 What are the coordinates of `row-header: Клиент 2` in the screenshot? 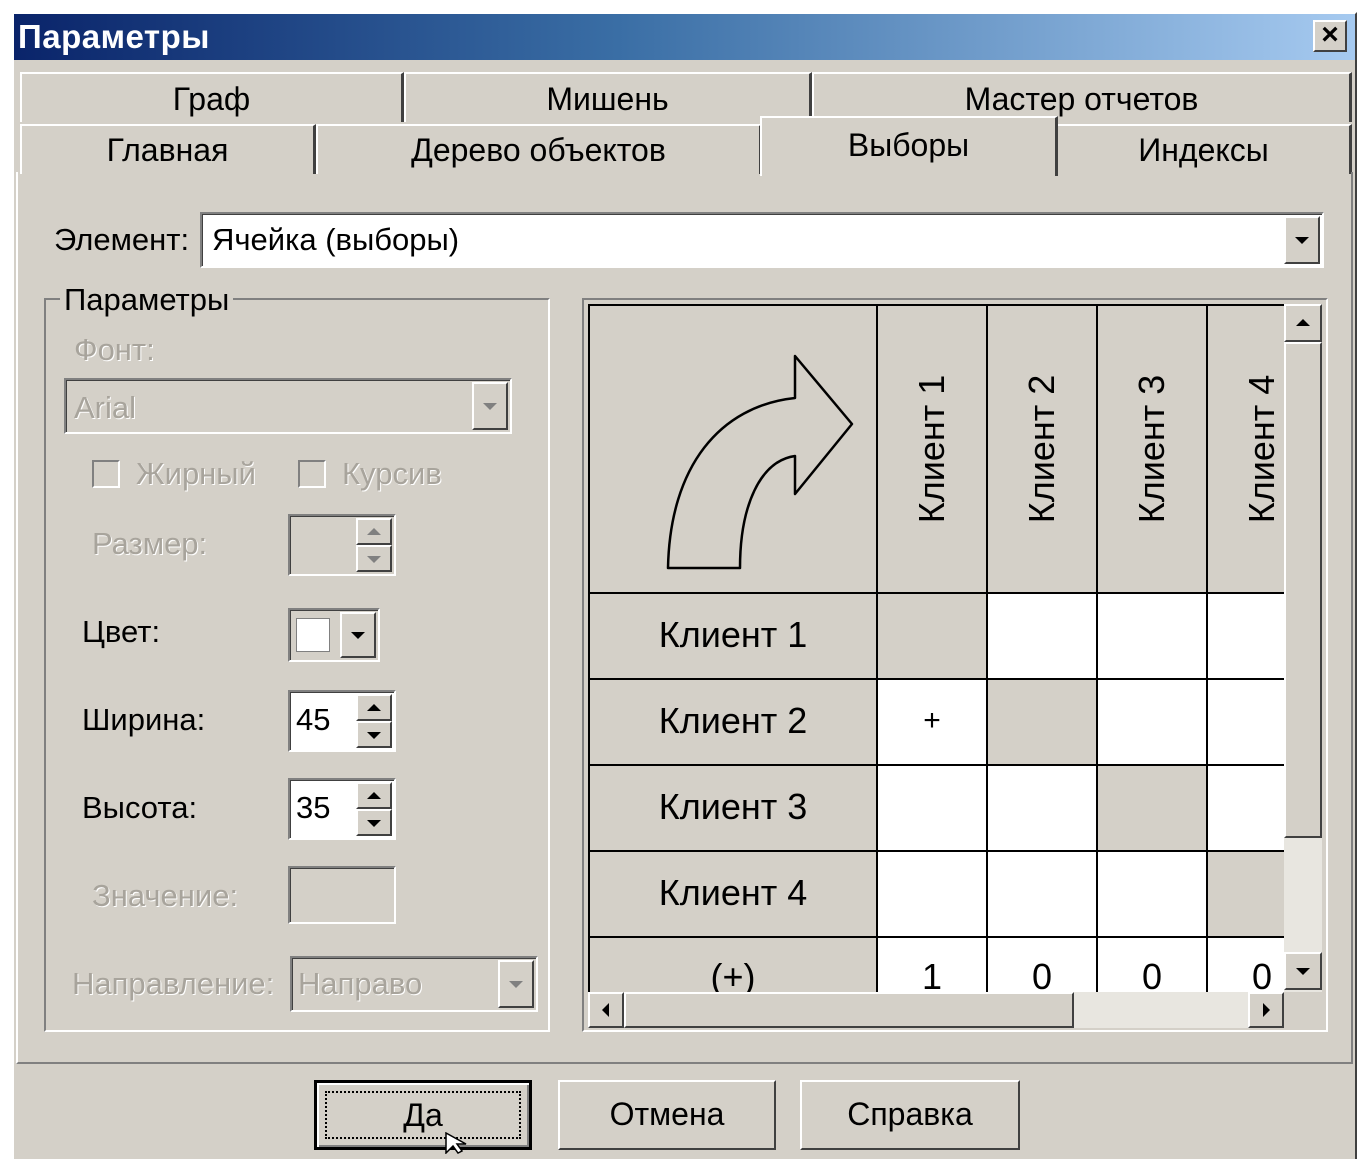 It's located at (733, 723).